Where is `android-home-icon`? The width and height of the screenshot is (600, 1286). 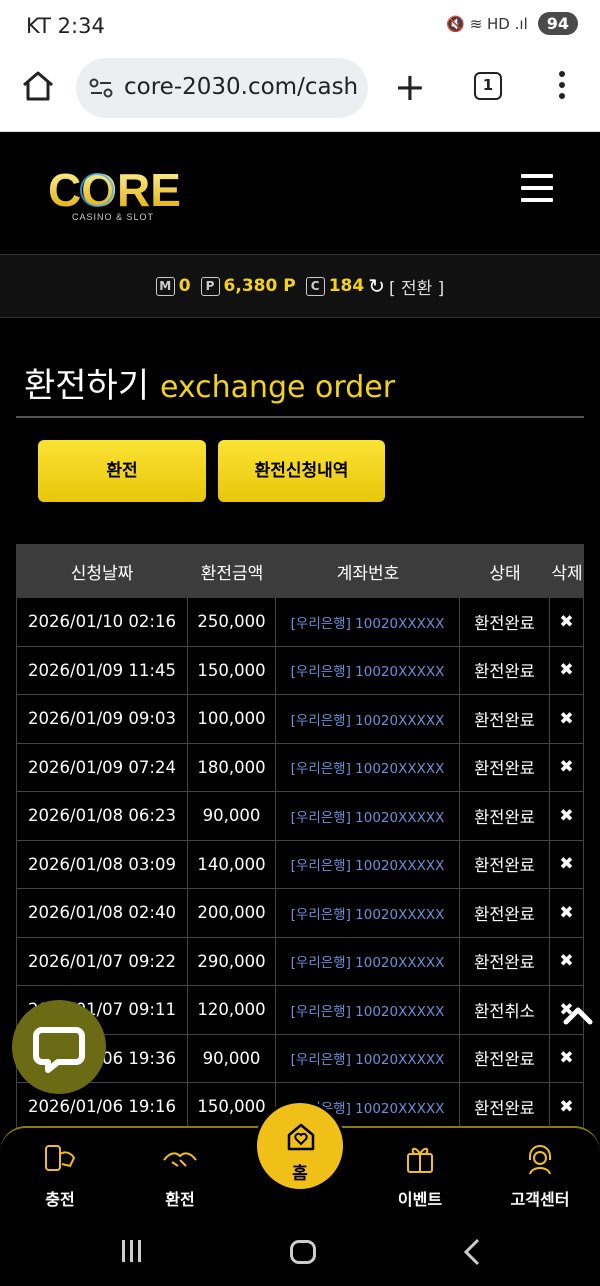 android-home-icon is located at coordinates (303, 1252).